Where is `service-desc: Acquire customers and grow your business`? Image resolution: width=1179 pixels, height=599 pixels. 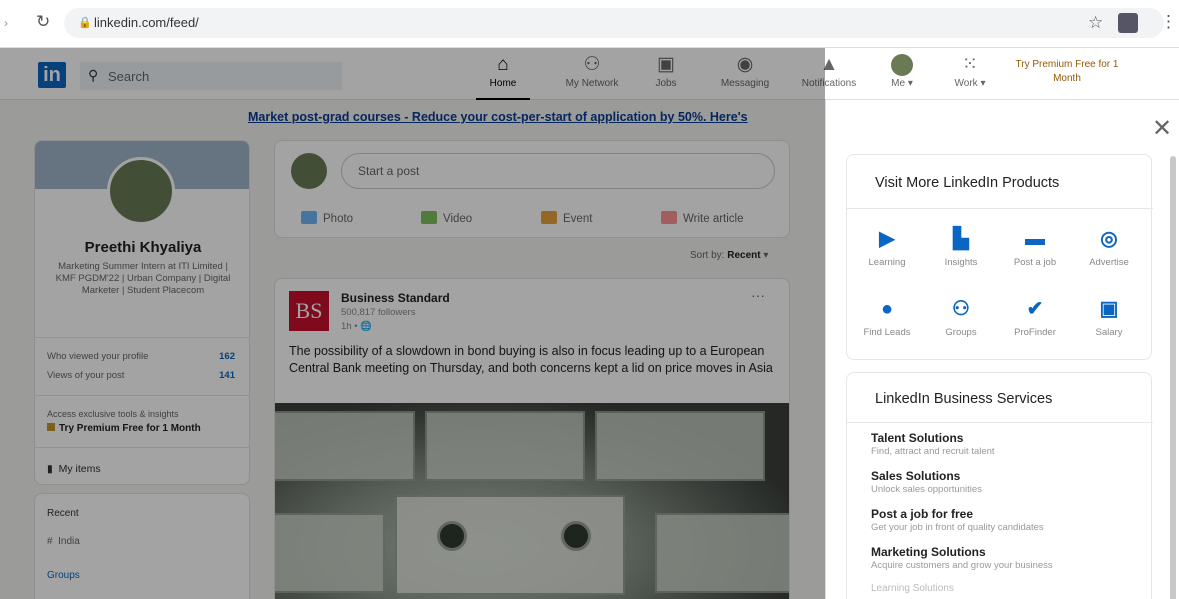
service-desc: Acquire customers and grow your business is located at coordinates (962, 565).